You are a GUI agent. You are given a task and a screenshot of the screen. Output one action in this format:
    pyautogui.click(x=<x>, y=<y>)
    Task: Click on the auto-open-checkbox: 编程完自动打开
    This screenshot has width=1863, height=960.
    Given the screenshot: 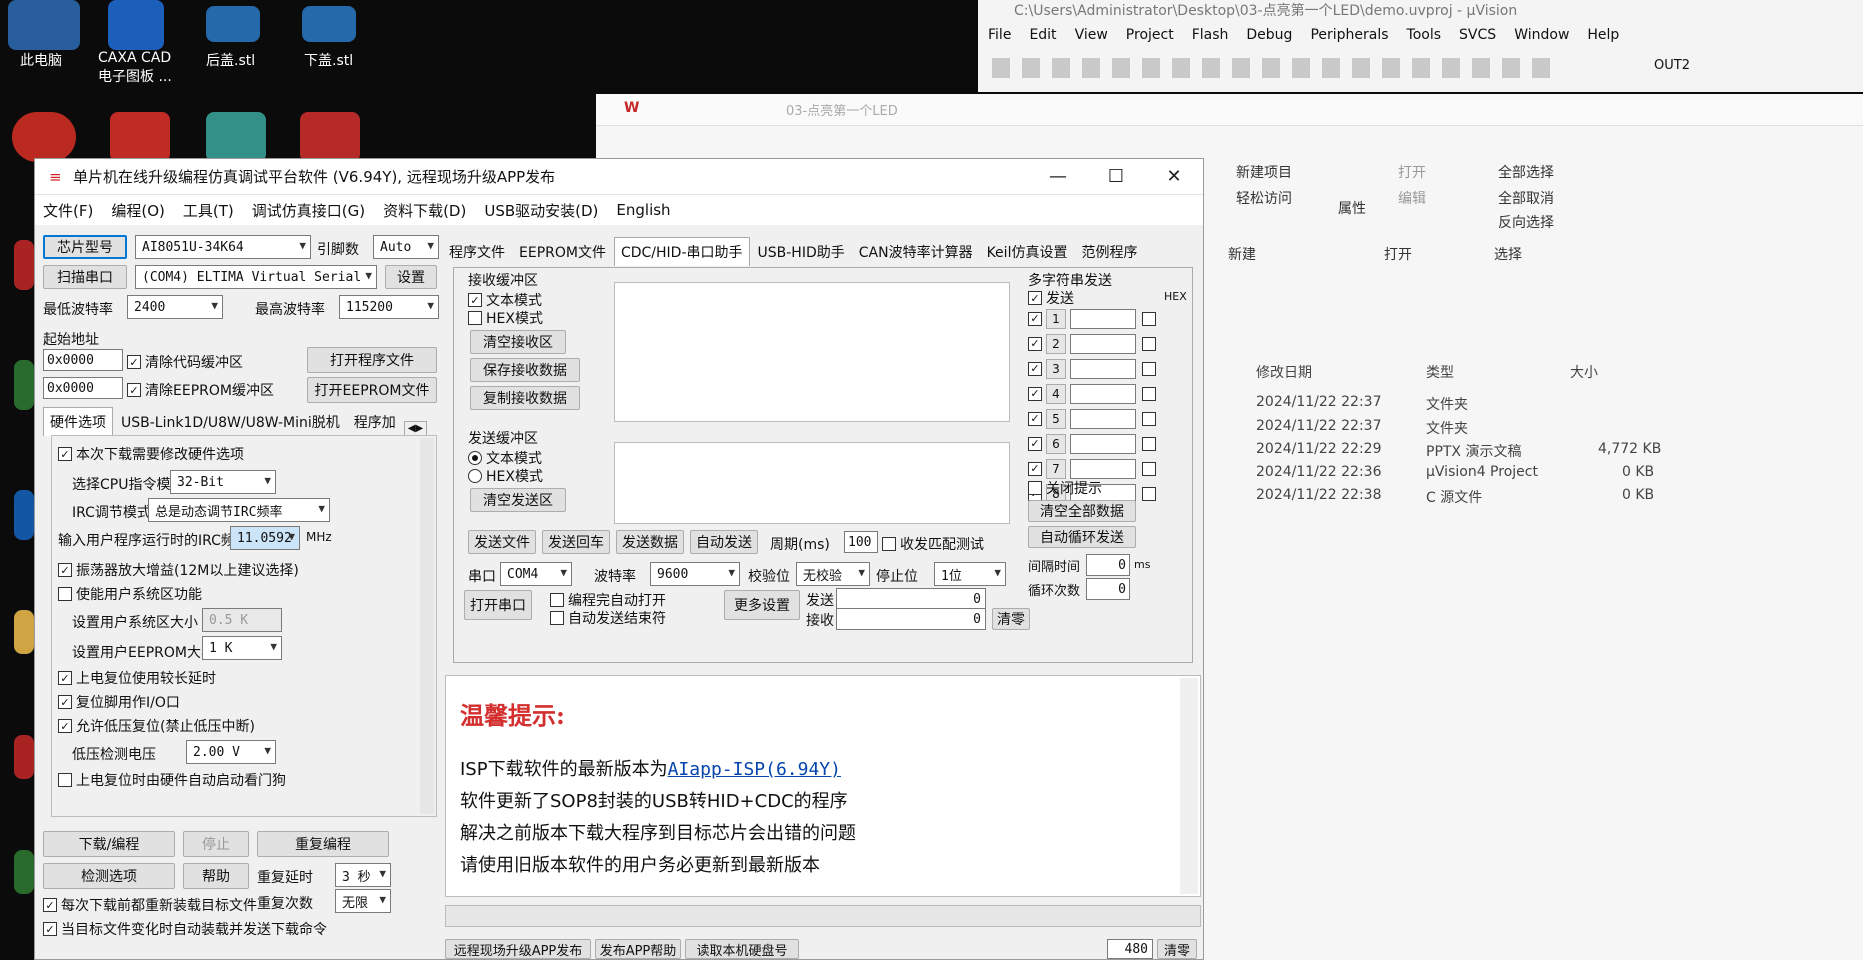 What is the action you would take?
    pyautogui.click(x=608, y=600)
    